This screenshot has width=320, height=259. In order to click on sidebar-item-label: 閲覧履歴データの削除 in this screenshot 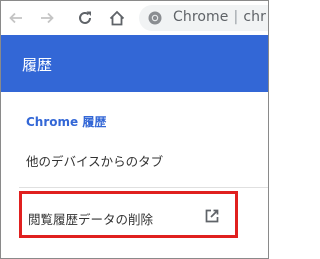, I will do `click(91, 219)`.